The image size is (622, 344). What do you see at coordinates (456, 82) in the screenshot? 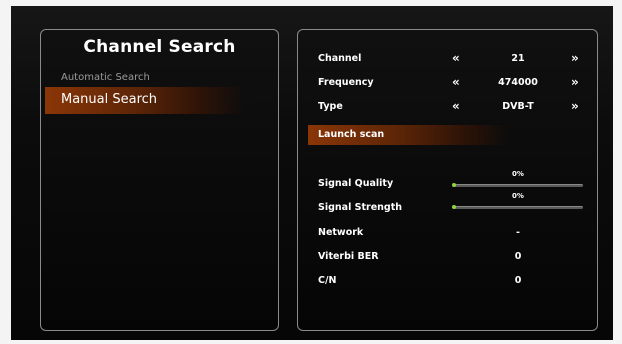
I see `frequency-prev-arrow-icon: «` at bounding box center [456, 82].